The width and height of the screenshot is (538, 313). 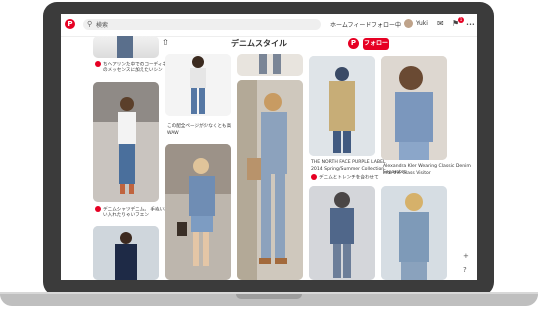 I want to click on pinterest-logo: P, so click(x=70, y=24).